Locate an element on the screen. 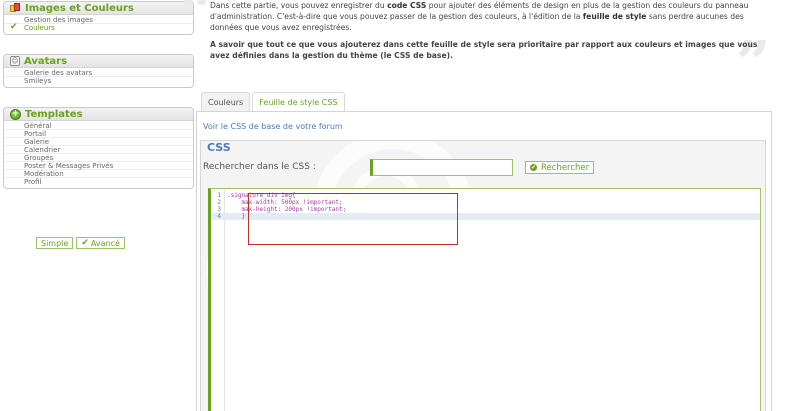 This screenshot has height=411, width=800. sidebar-item-gestion-images: Gestion des images is located at coordinates (98, 20).